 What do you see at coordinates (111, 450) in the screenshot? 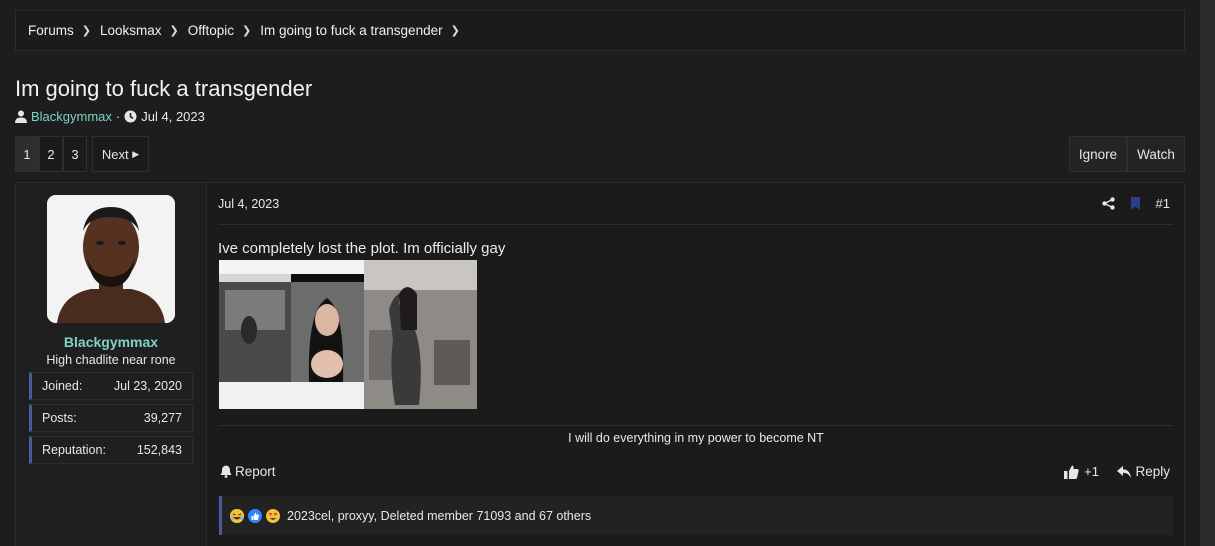
I see `stat-reputation: Reputation: 152,843` at bounding box center [111, 450].